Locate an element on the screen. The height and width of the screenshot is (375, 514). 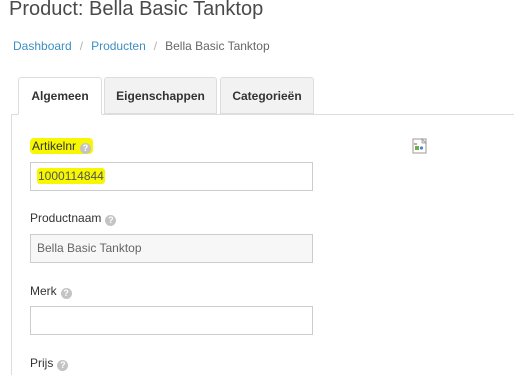
page-title: Product: Bella Basic Tanktop is located at coordinates (136, 10).